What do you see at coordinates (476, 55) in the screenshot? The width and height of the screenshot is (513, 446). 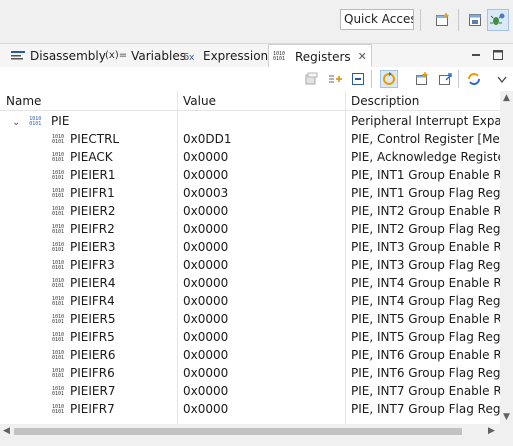 I see `minimize-icon` at bounding box center [476, 55].